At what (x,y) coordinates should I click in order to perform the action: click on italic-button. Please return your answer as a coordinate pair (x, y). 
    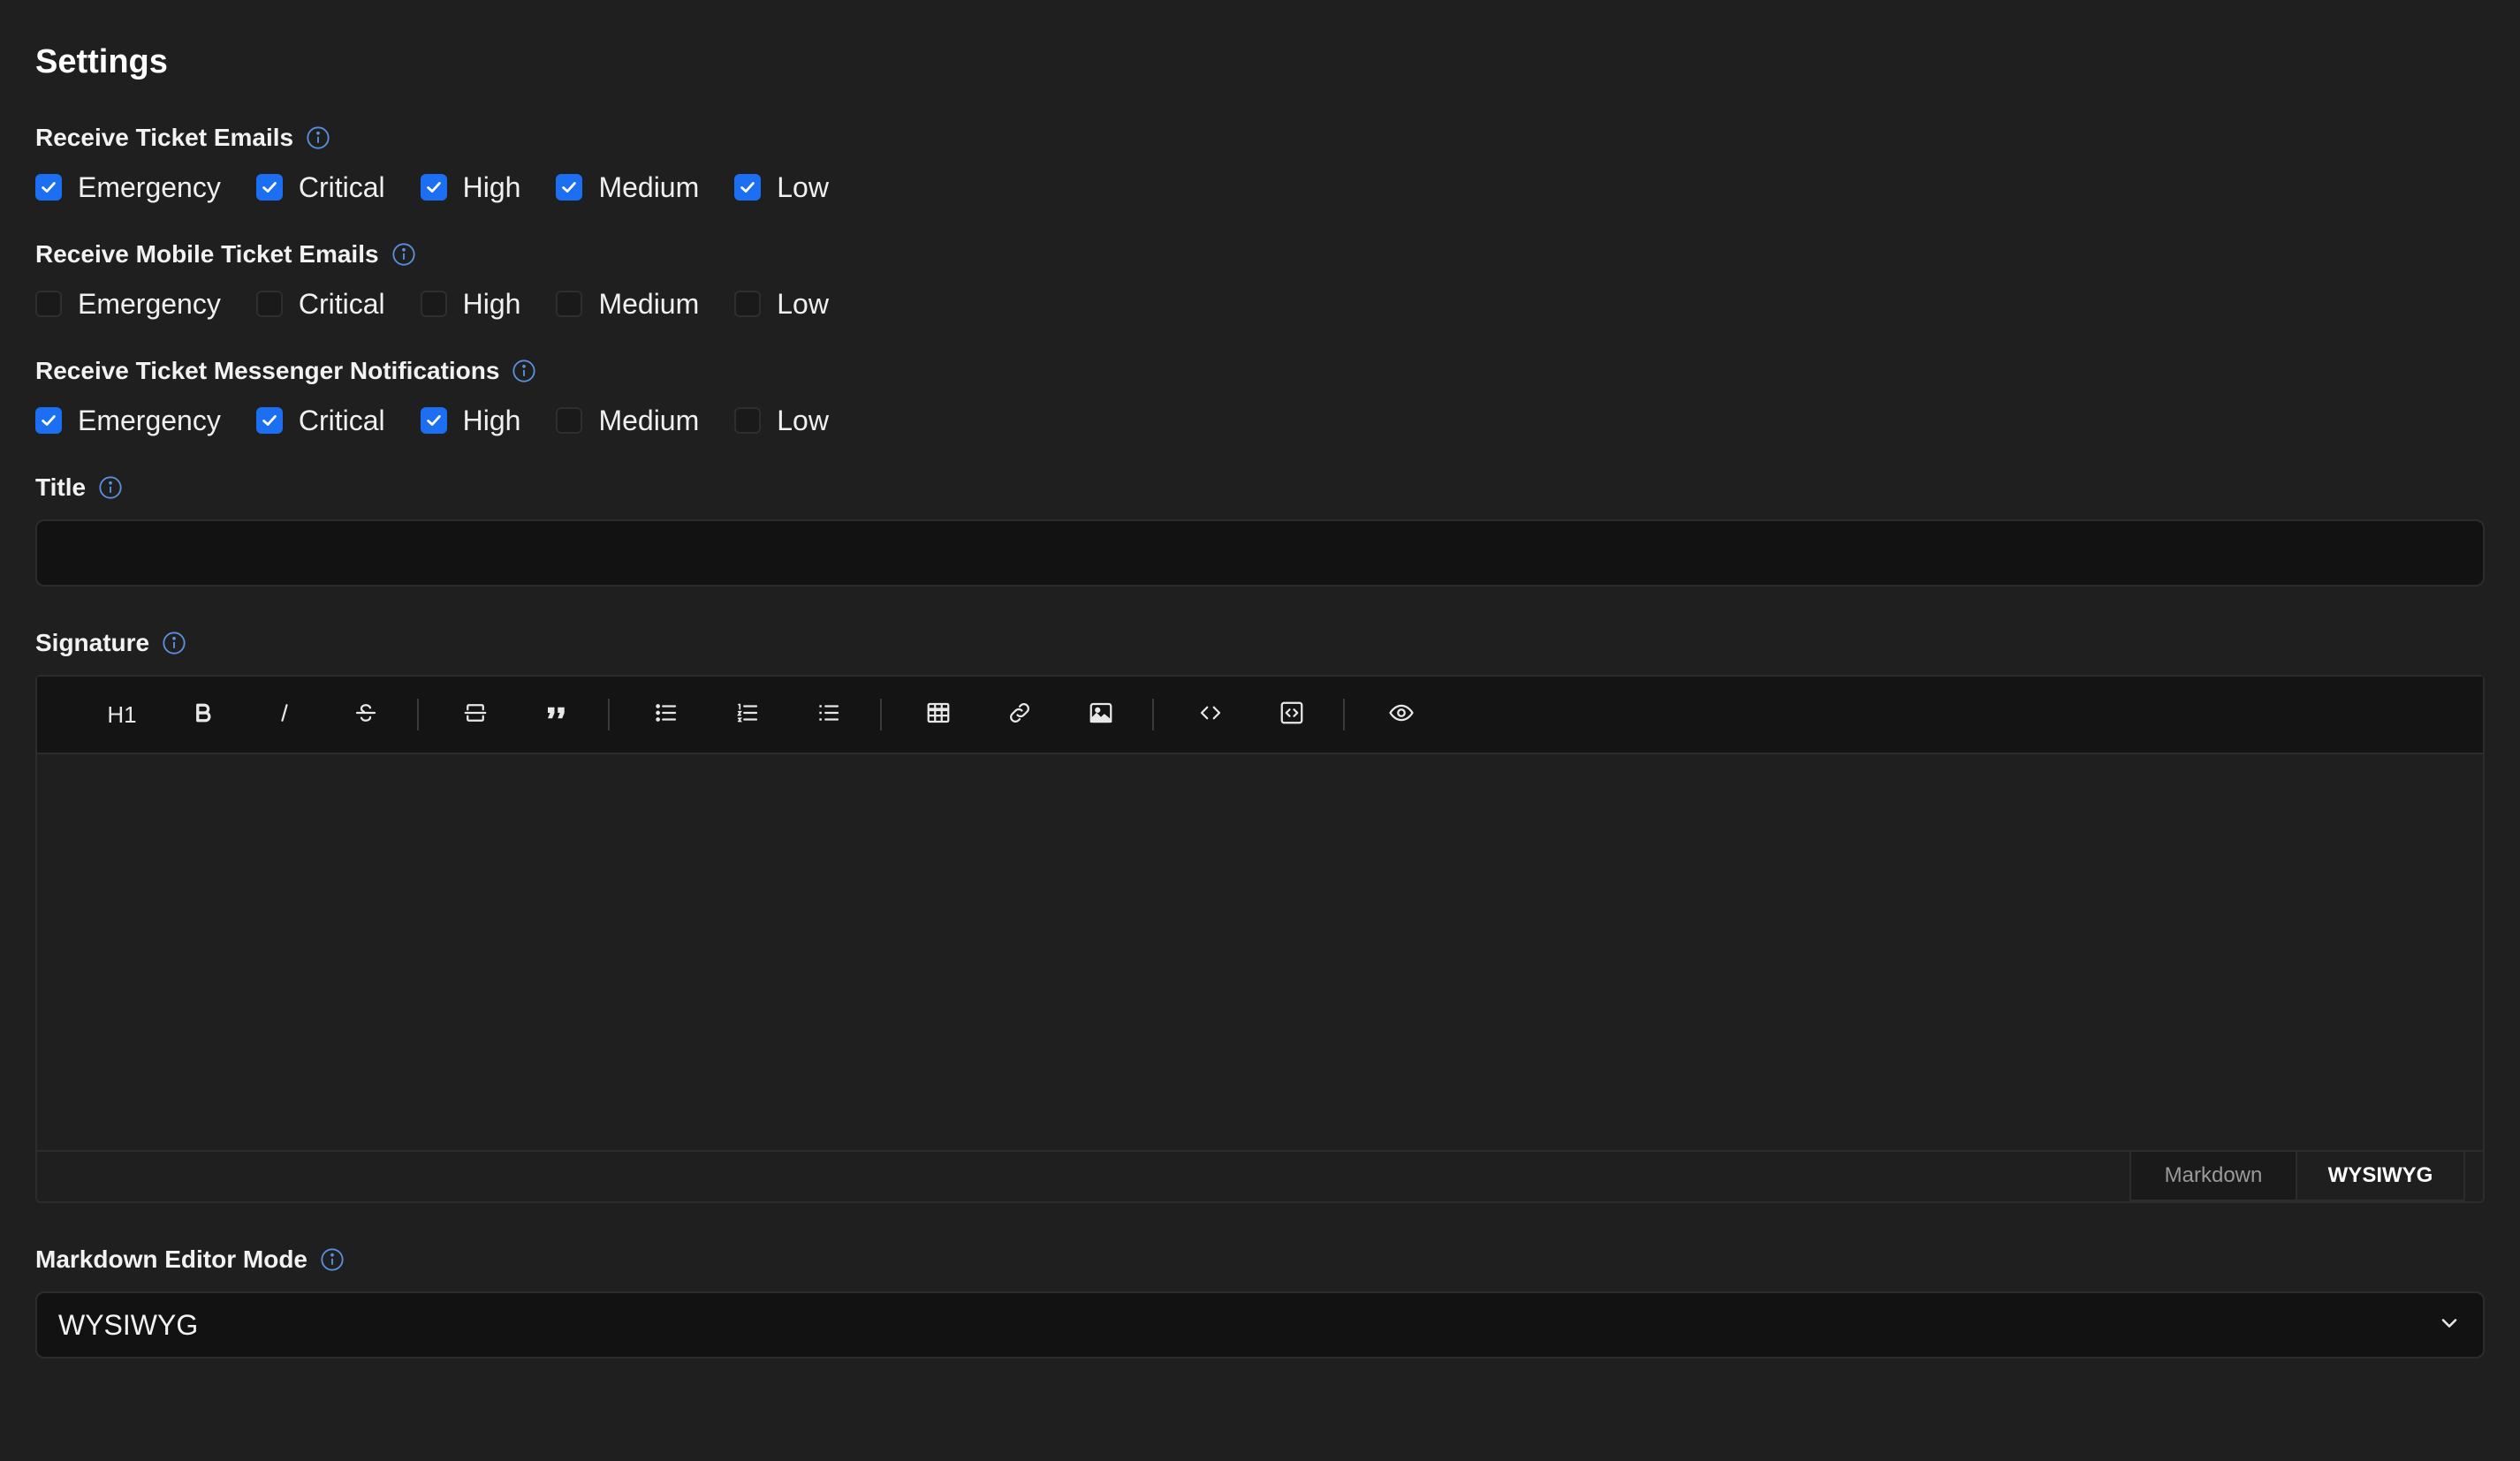
    Looking at the image, I should click on (284, 714).